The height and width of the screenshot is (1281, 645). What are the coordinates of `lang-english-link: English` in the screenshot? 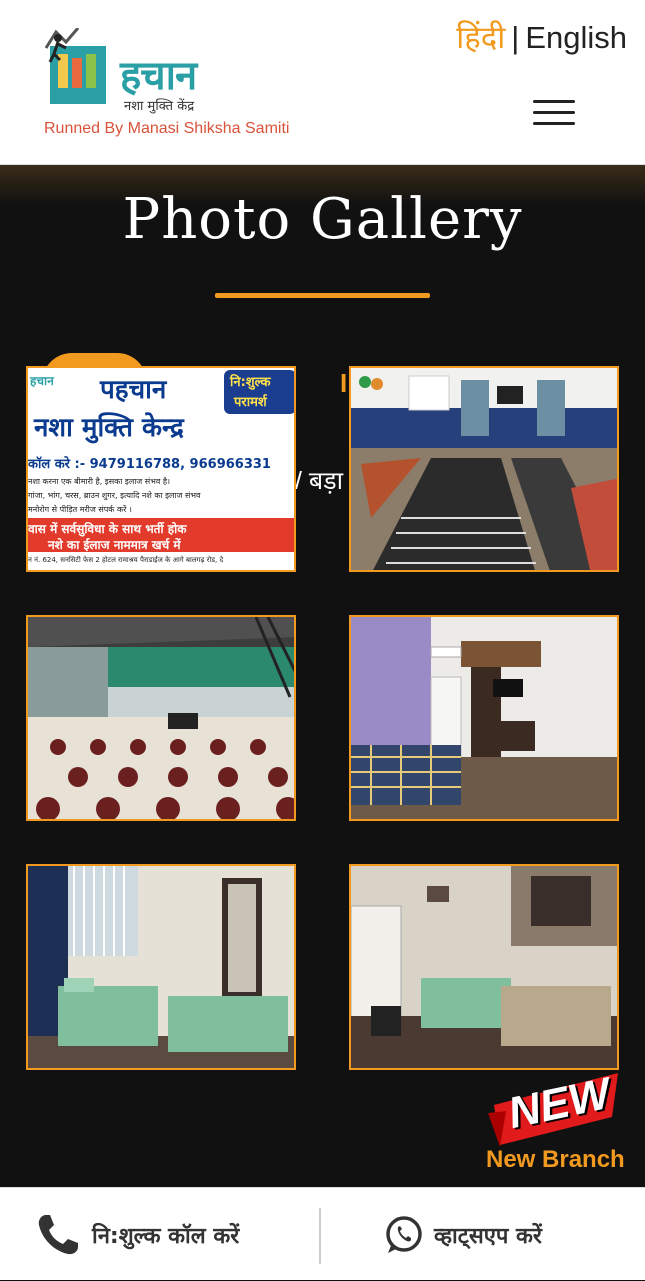 It's located at (576, 37).